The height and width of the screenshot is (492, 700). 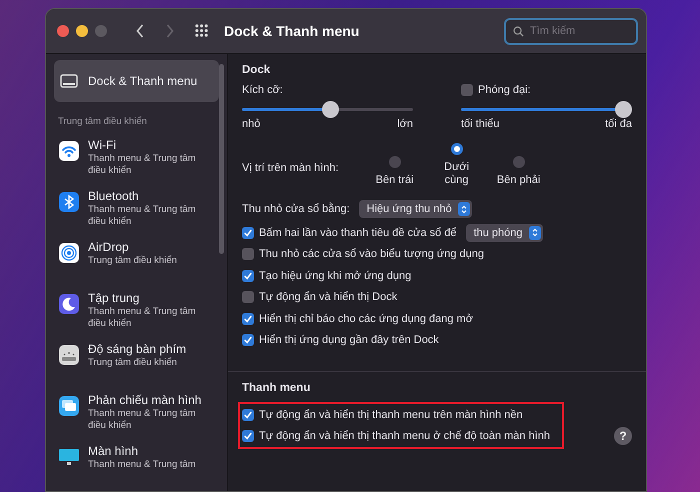 What do you see at coordinates (263, 90) in the screenshot?
I see `slider-label: Kích cỡ:` at bounding box center [263, 90].